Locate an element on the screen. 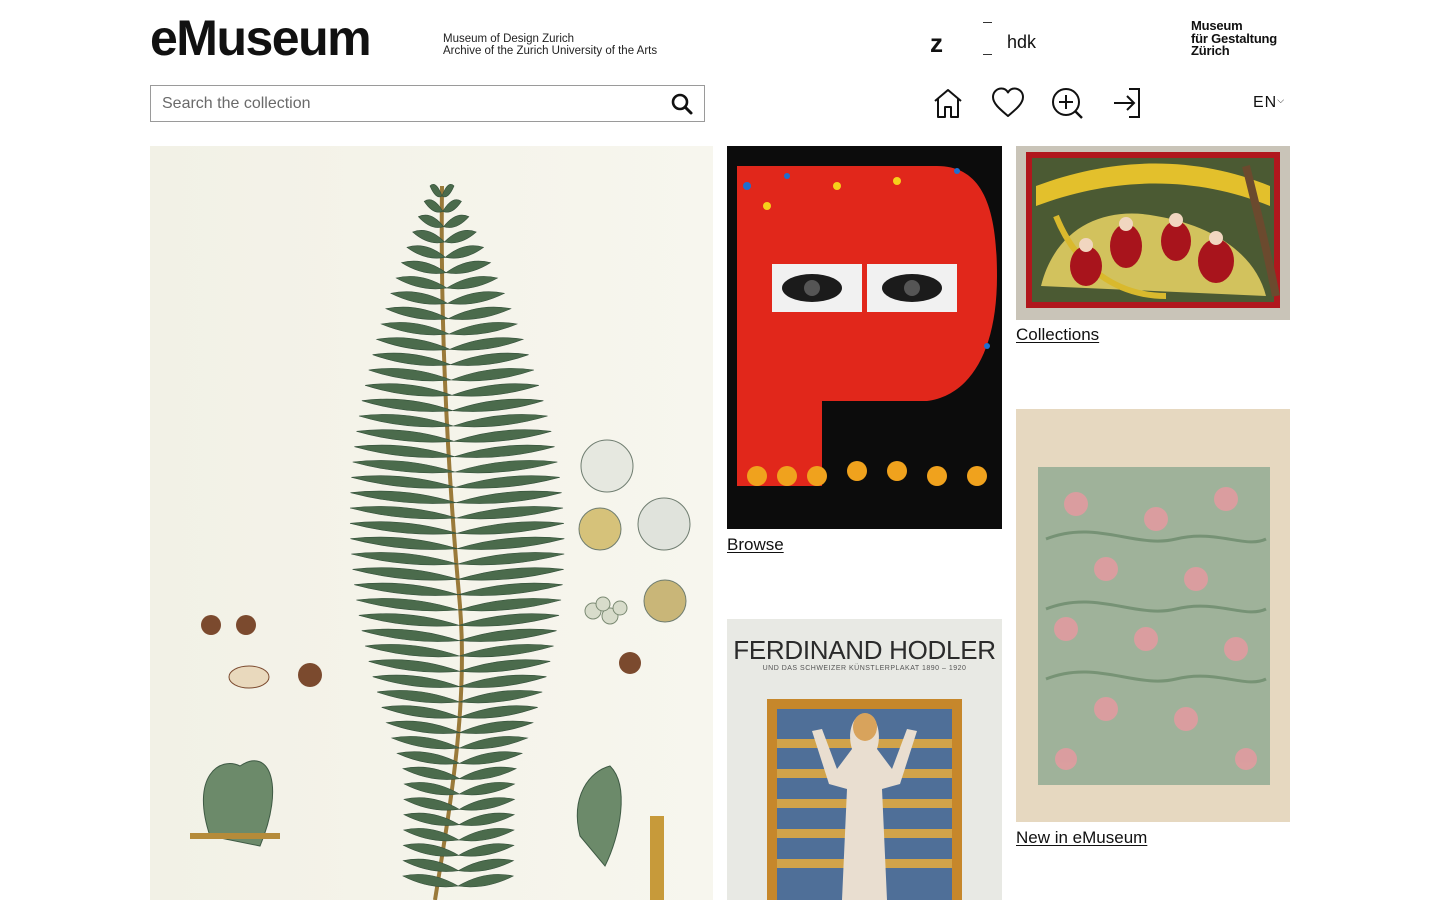 This screenshot has height=900, width=1440. museum-fuer-gestaltung-logo: Museum für Gestaltung Zürich is located at coordinates (1234, 38).